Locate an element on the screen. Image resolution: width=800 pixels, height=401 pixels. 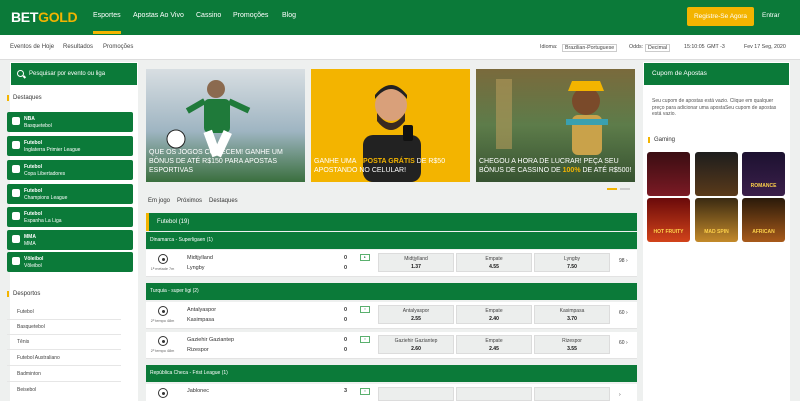
odd-button-draw is located at coordinates (494, 394).